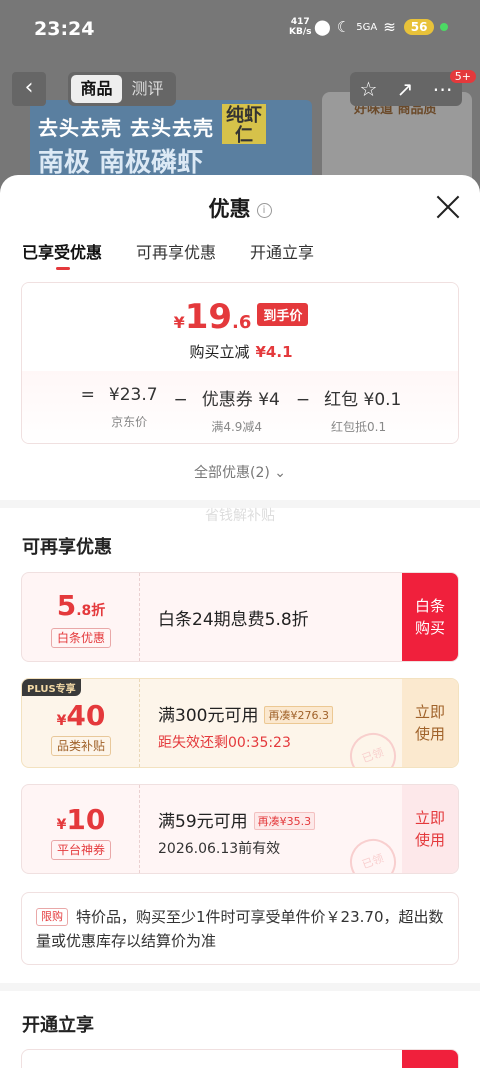 The height and width of the screenshot is (1068, 480). Describe the element at coordinates (147, 89) in the screenshot. I see `tab-review: 测评` at that location.